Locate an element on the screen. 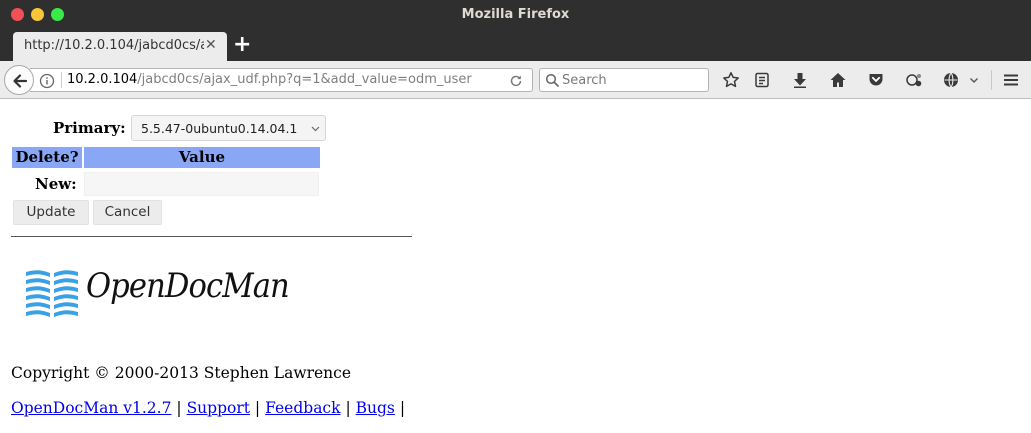 The image size is (1031, 433). back-button is located at coordinates (19, 80).